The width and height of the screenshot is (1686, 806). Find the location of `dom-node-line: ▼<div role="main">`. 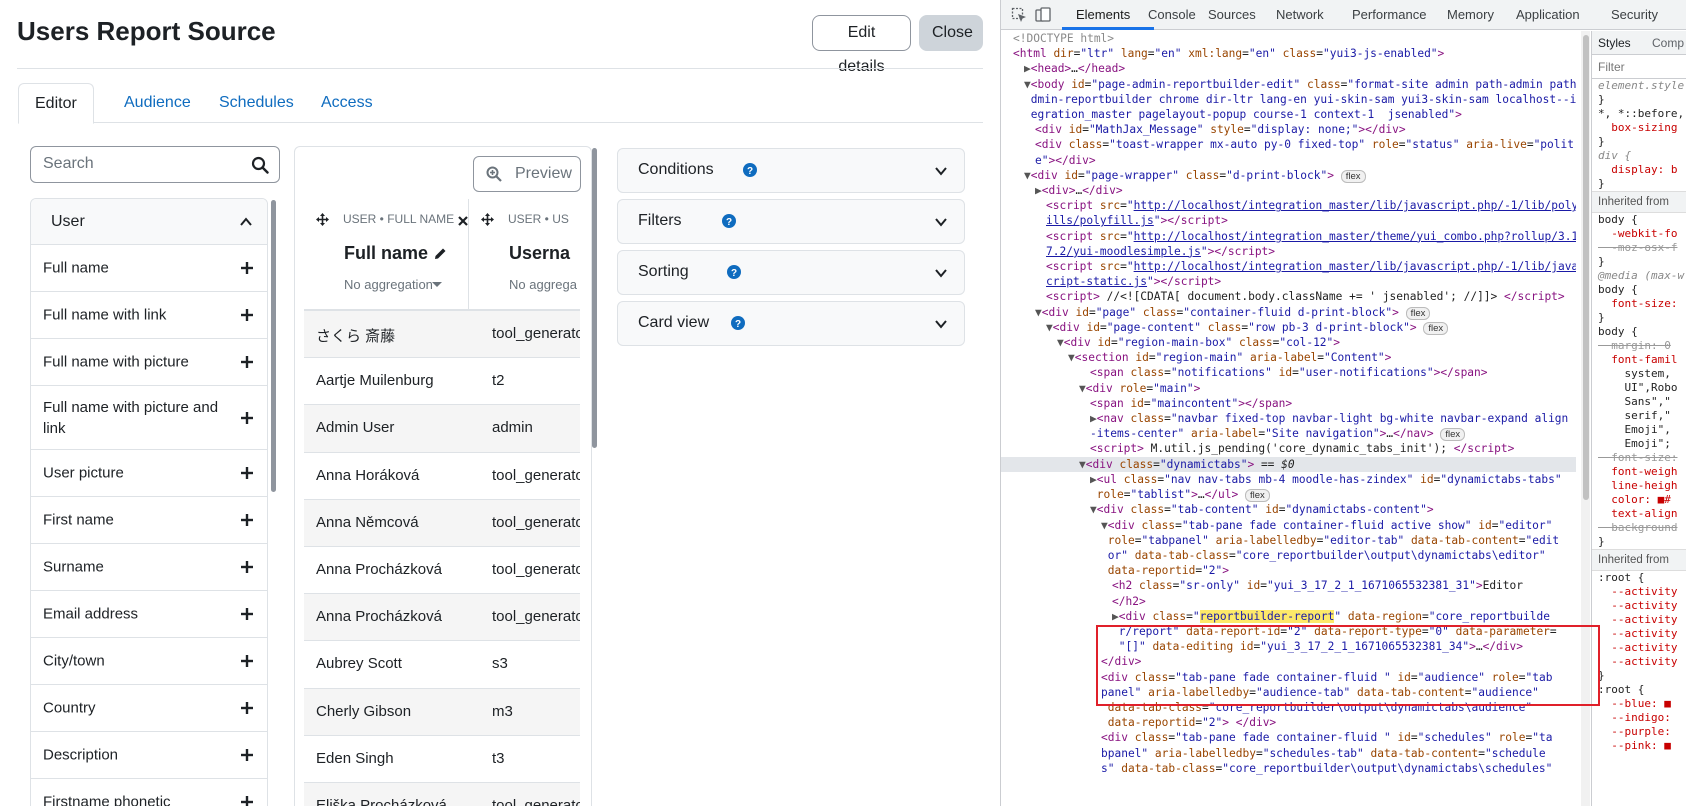

dom-node-line: ▼<div role="main"> is located at coordinates (1288, 388).